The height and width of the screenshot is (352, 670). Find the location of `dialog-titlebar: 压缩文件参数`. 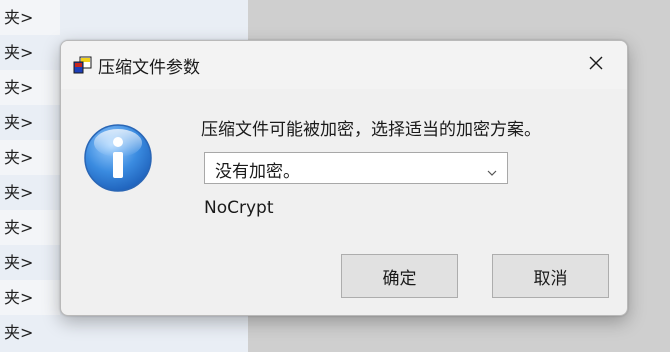

dialog-titlebar: 压缩文件参数 is located at coordinates (344, 65).